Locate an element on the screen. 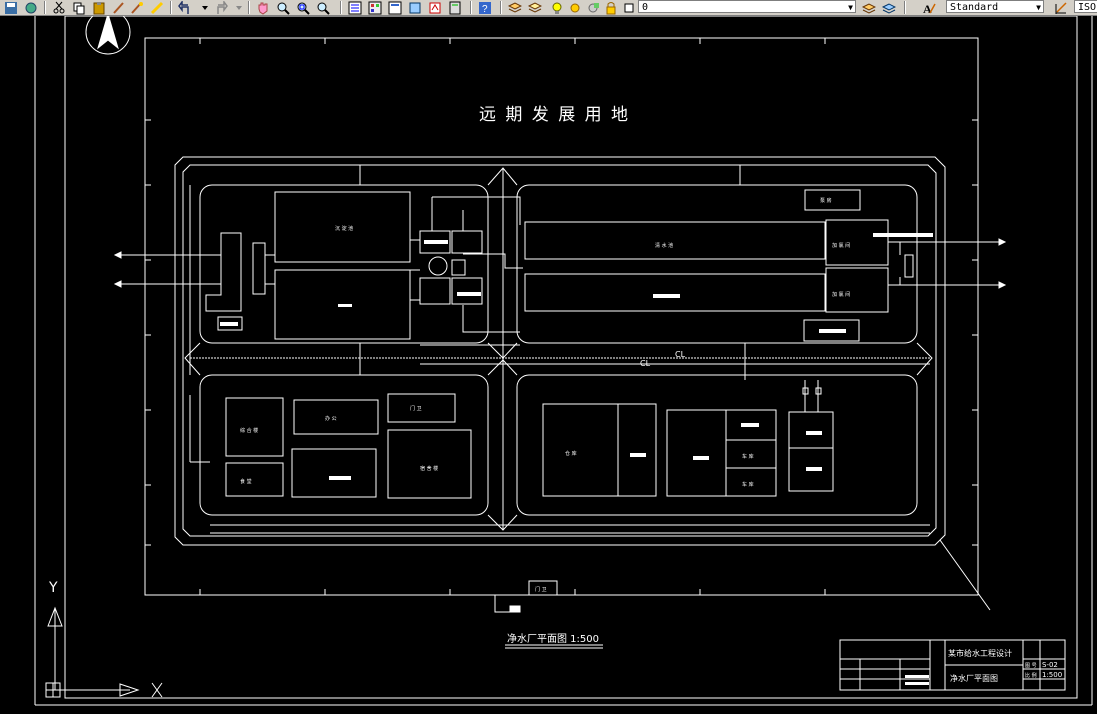 Image resolution: width=1097 pixels, height=714 pixels. garage is located at coordinates (696, 453).